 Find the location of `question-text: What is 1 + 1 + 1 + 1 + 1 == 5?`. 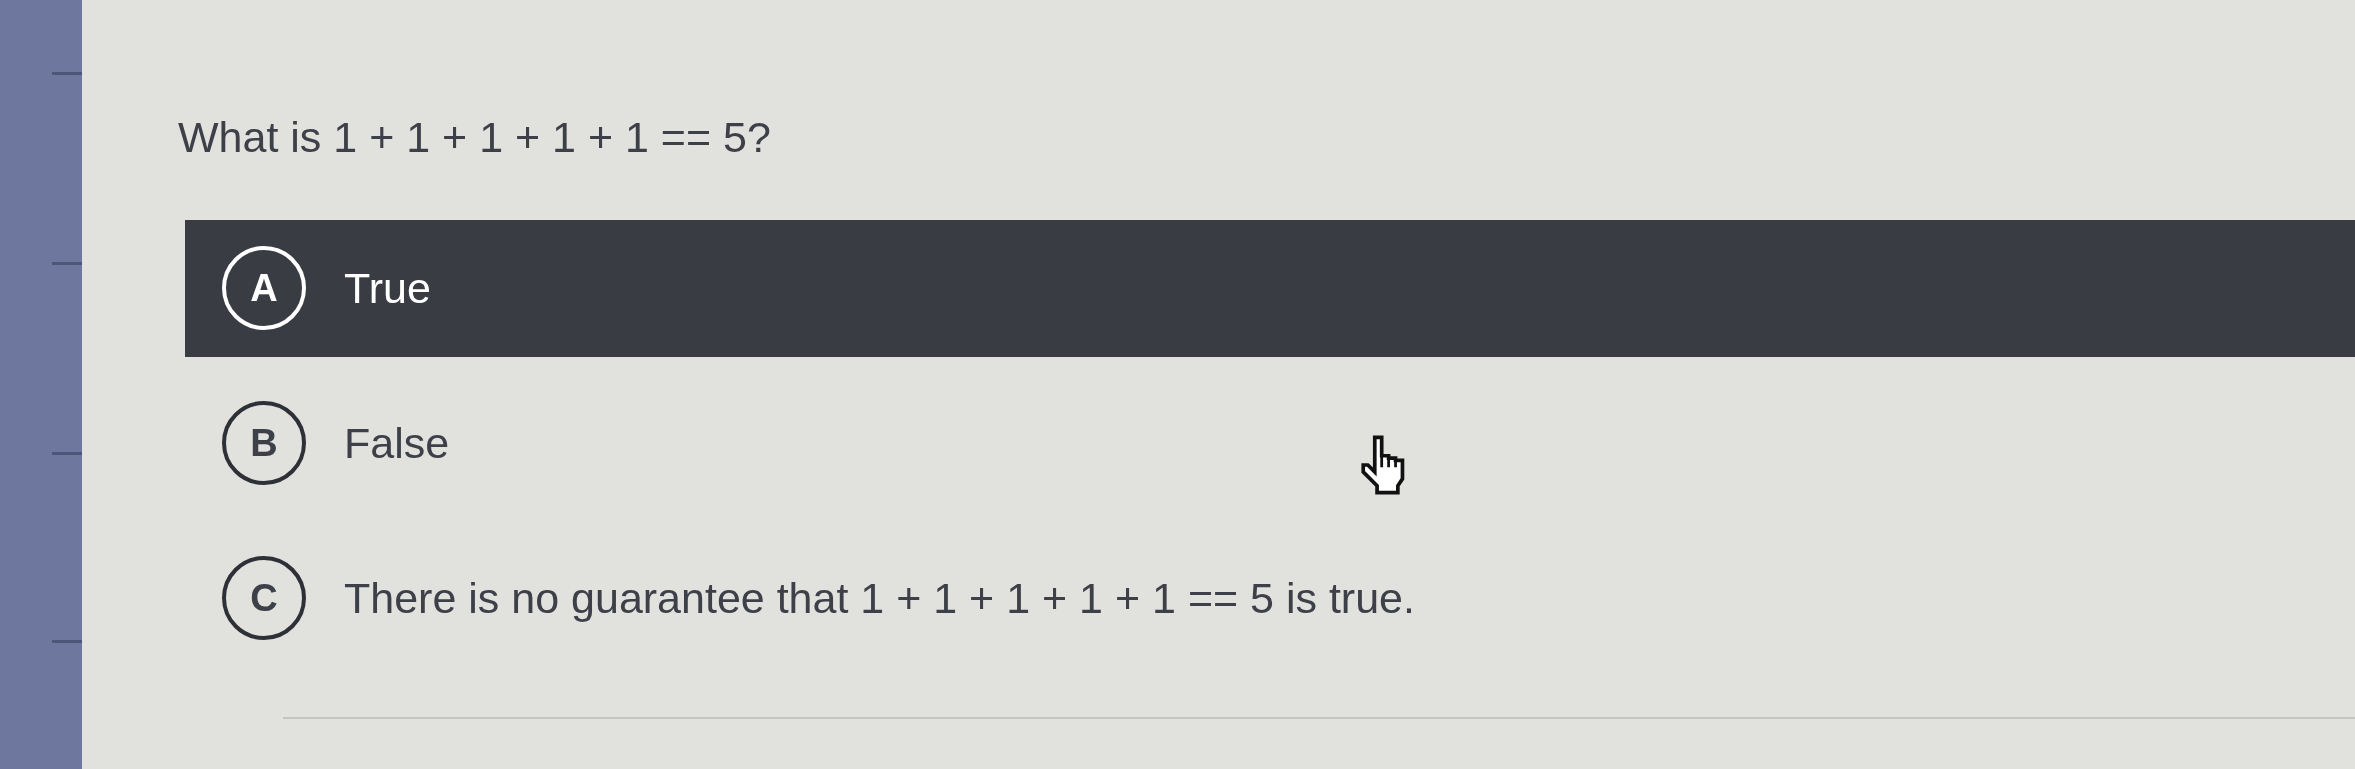

question-text: What is 1 + 1 + 1 + 1 + 1 == 5? is located at coordinates (475, 137).